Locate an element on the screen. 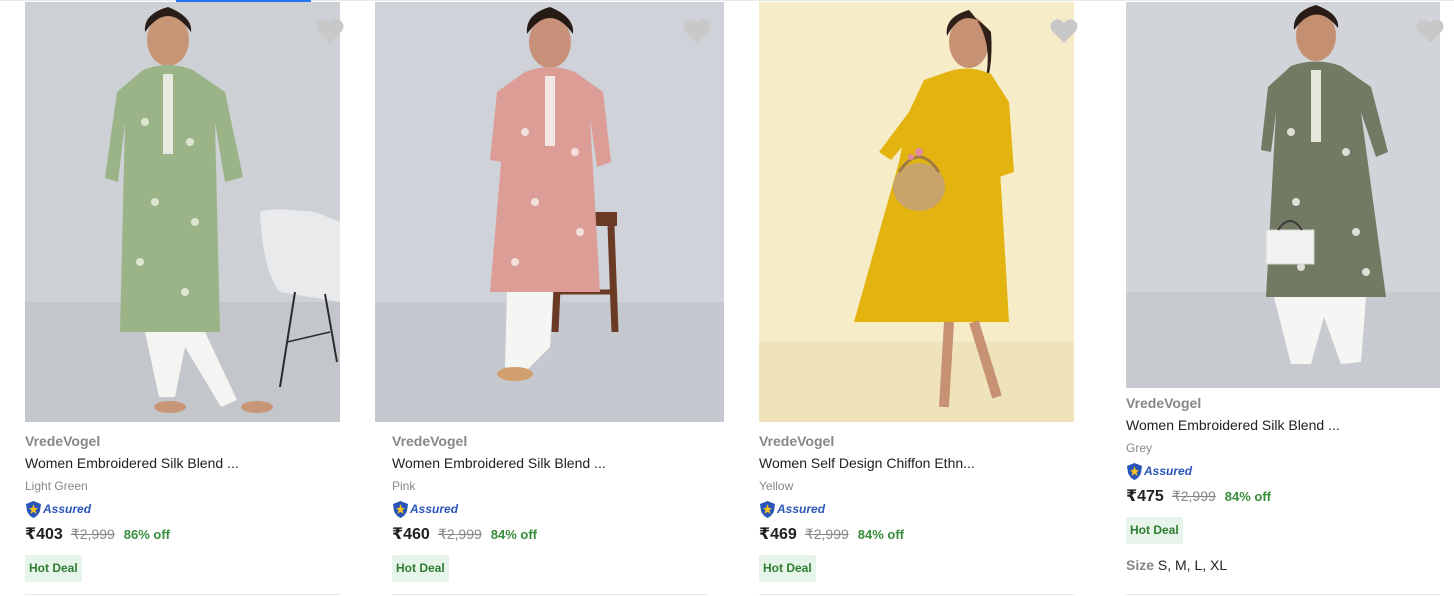 The width and height of the screenshot is (1454, 596). product-color: Yellow is located at coordinates (776, 486).